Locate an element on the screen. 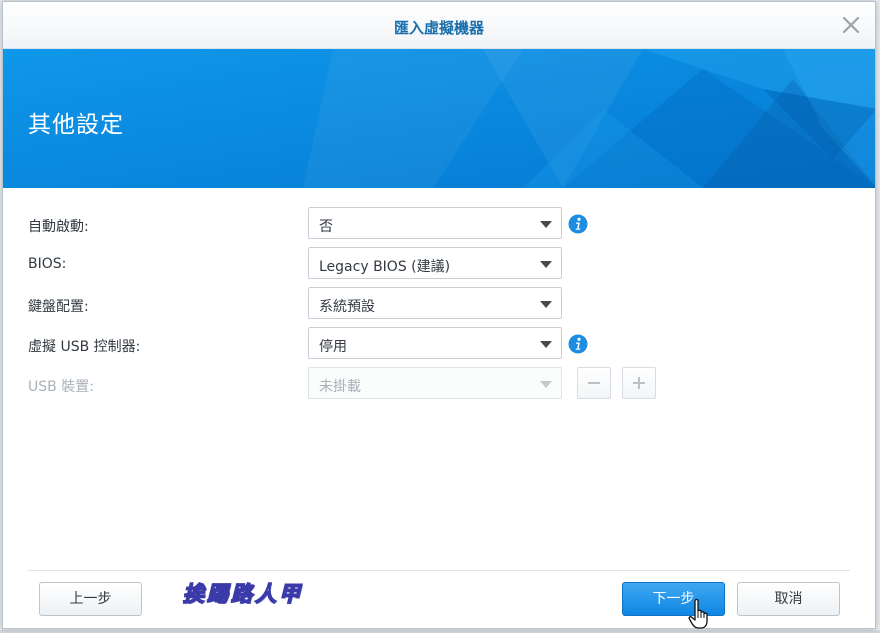 This screenshot has width=880, height=633. title-bar: 匯入虛擬機器 is located at coordinates (439, 25).